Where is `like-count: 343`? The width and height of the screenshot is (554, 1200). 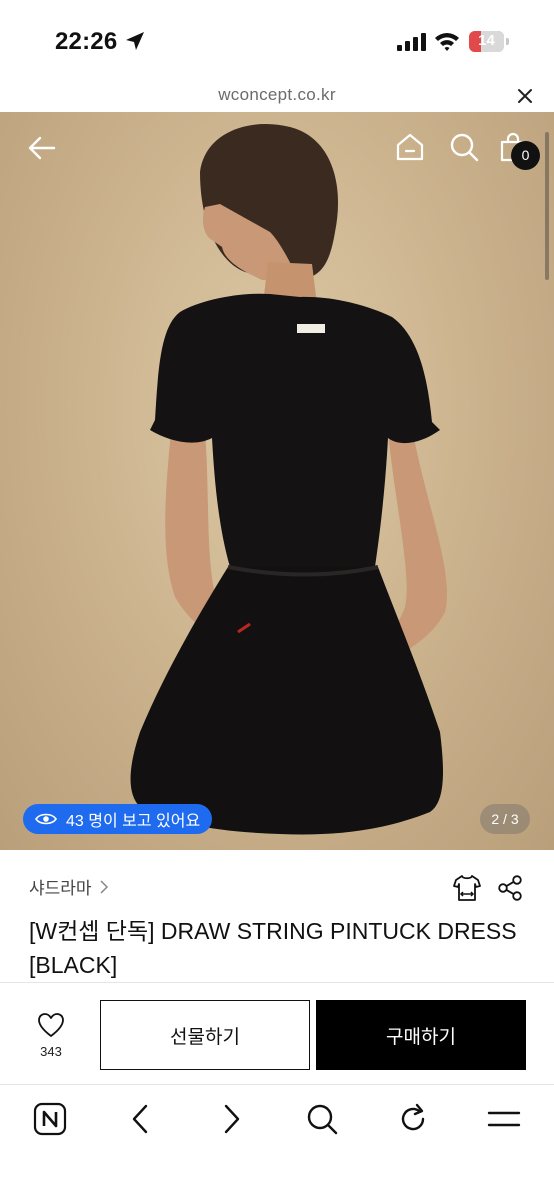 like-count: 343 is located at coordinates (51, 1051).